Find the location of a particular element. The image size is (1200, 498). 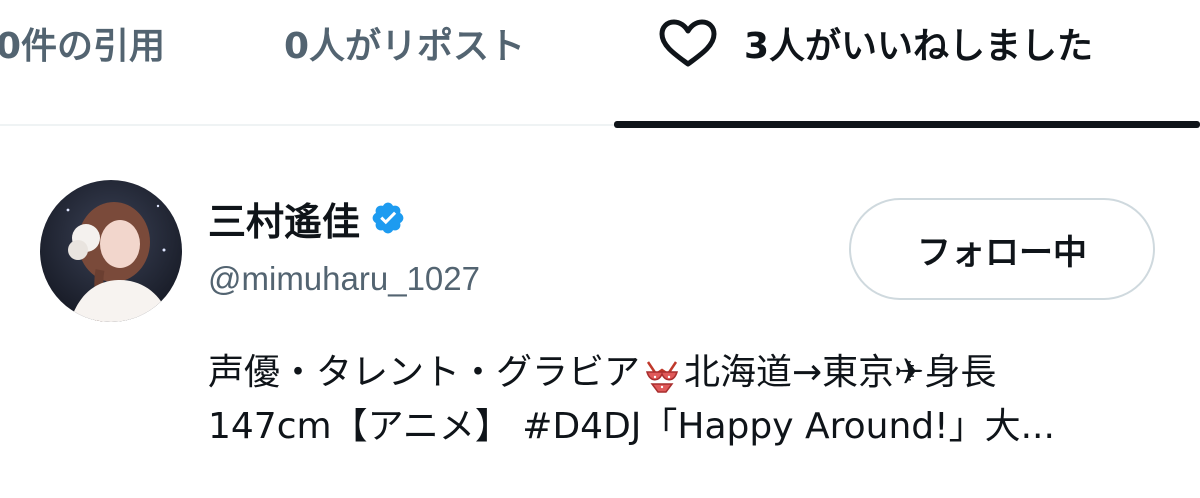

following-button: フォロー中 is located at coordinates (1002, 249).